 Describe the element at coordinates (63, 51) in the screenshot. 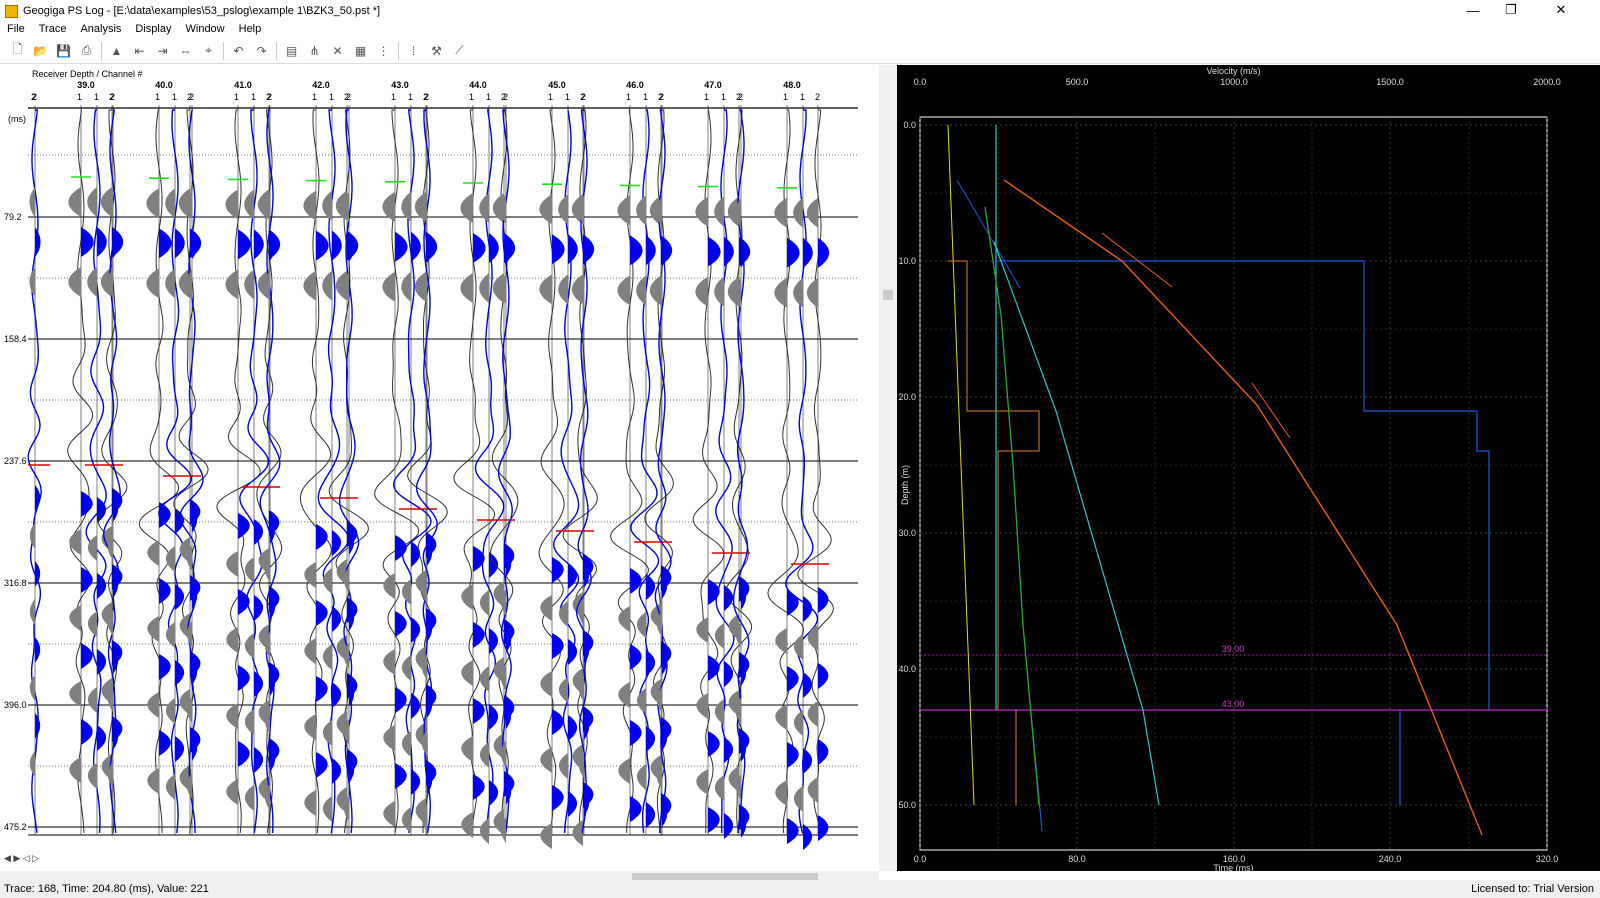

I see `save-icon: 💾` at that location.